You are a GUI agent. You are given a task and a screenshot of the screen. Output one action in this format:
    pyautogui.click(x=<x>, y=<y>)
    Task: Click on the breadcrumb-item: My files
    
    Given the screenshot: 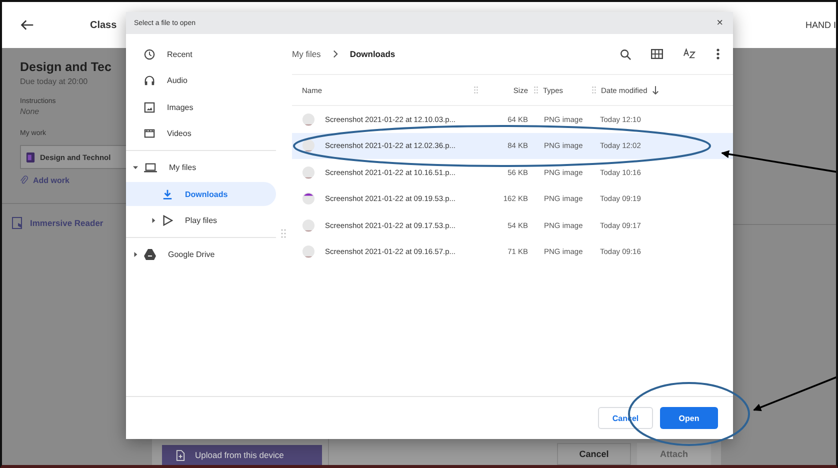 What is the action you would take?
    pyautogui.click(x=306, y=54)
    